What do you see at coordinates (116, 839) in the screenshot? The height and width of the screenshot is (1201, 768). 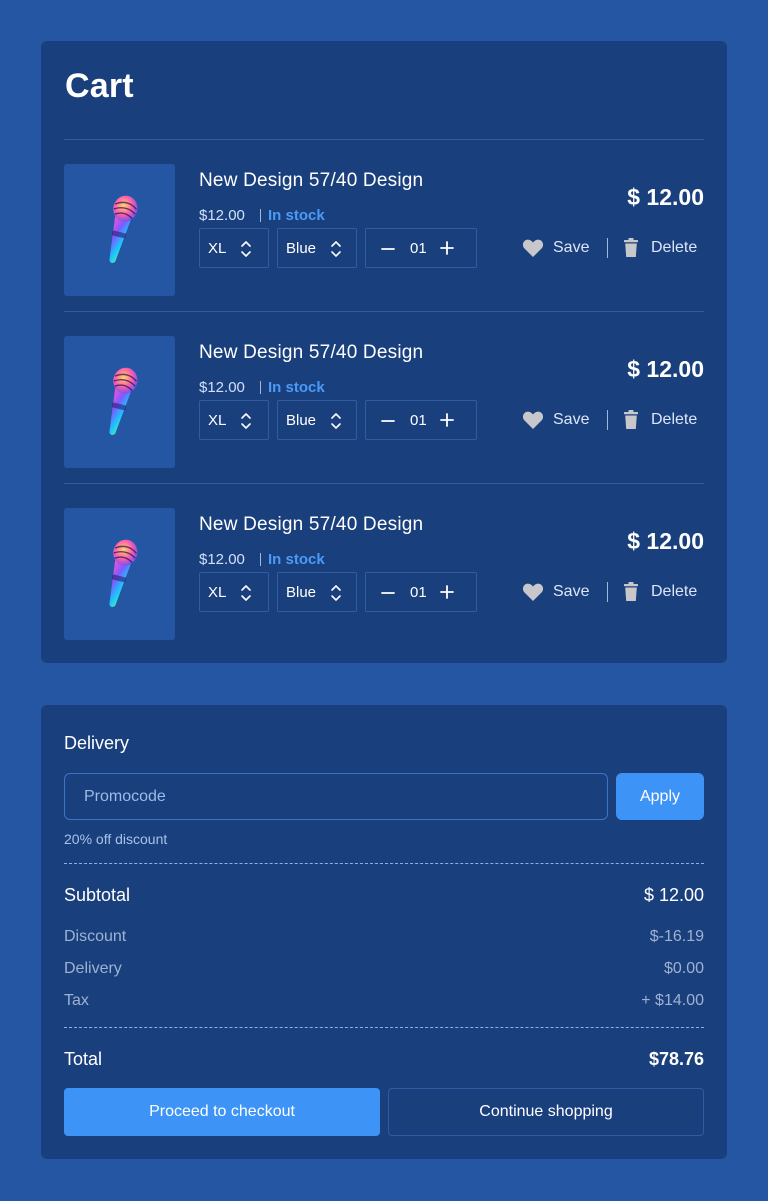 I see `promo-note: 20% off discount` at bounding box center [116, 839].